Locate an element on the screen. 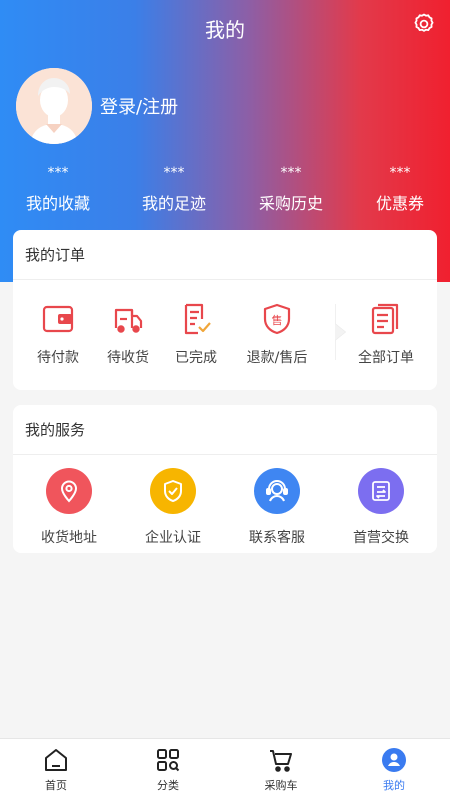 The width and height of the screenshot is (450, 800). tab-label: 分类 is located at coordinates (168, 785).